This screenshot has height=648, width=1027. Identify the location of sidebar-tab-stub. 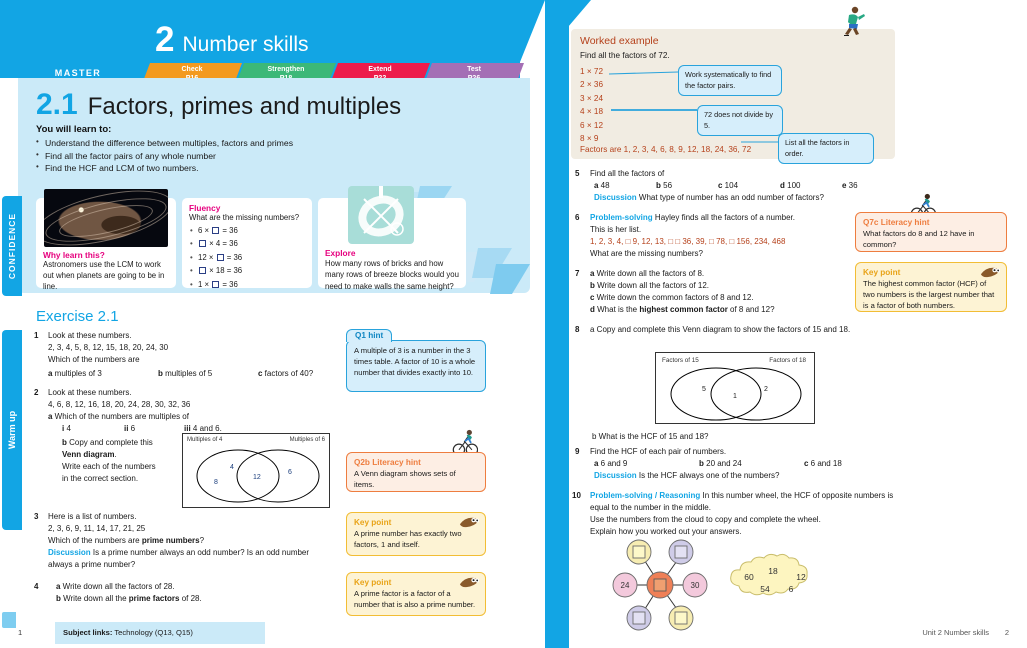
(9, 620).